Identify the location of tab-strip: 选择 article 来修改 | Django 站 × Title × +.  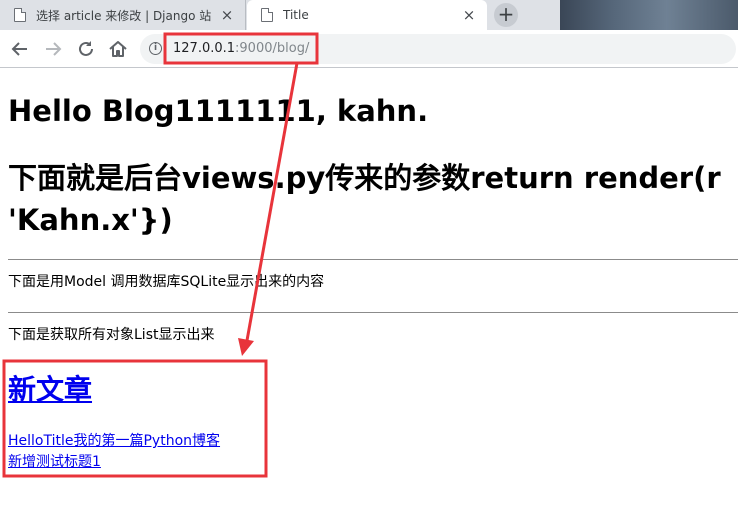
(369, 15).